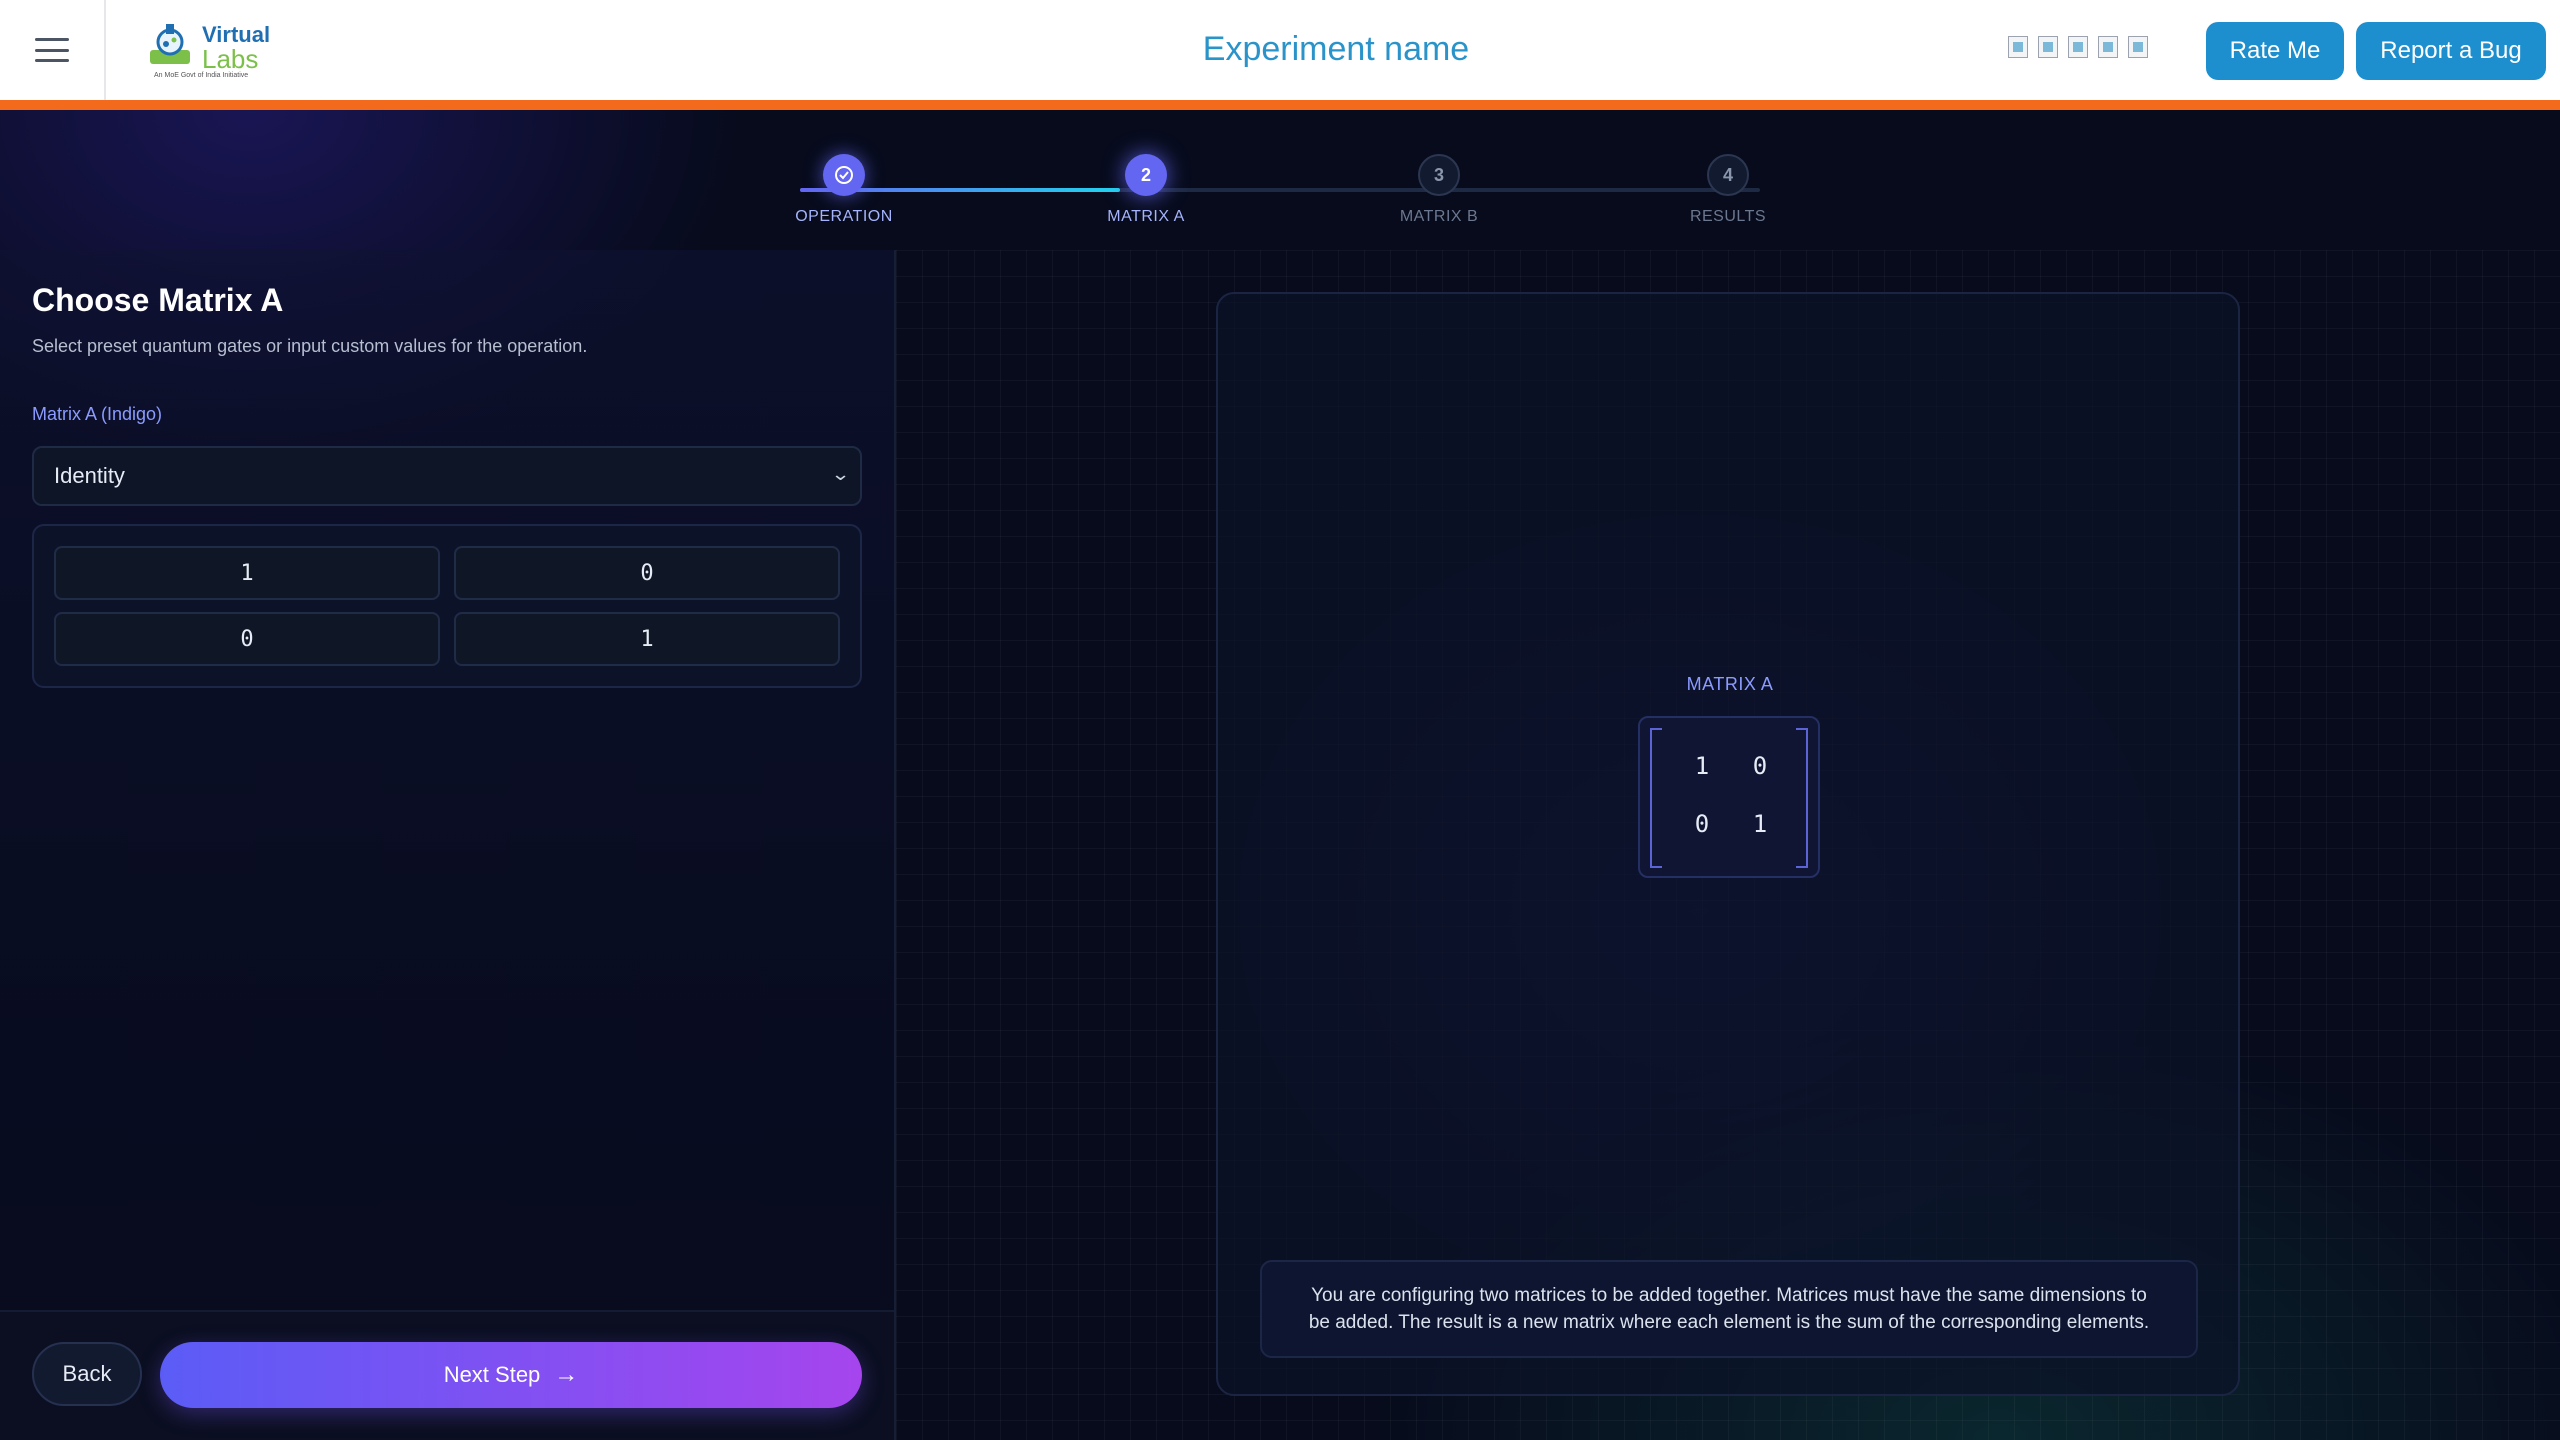 This screenshot has width=2560, height=1440. I want to click on header-accent-line, so click(1280, 105).